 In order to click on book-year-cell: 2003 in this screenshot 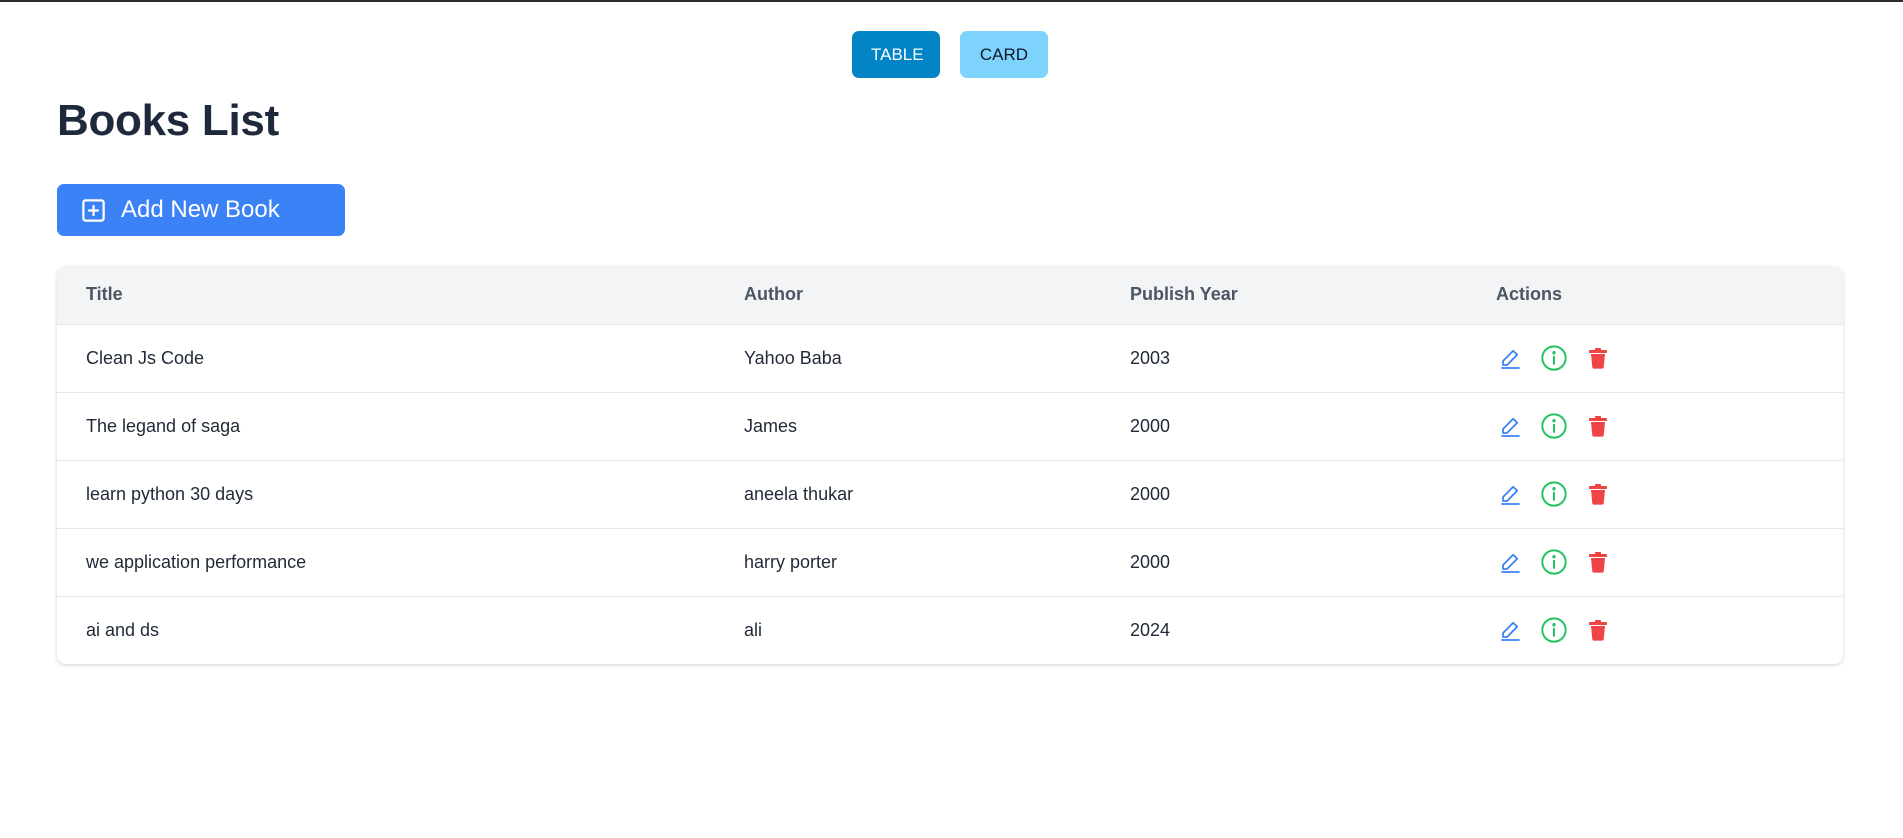, I will do `click(1150, 357)`.